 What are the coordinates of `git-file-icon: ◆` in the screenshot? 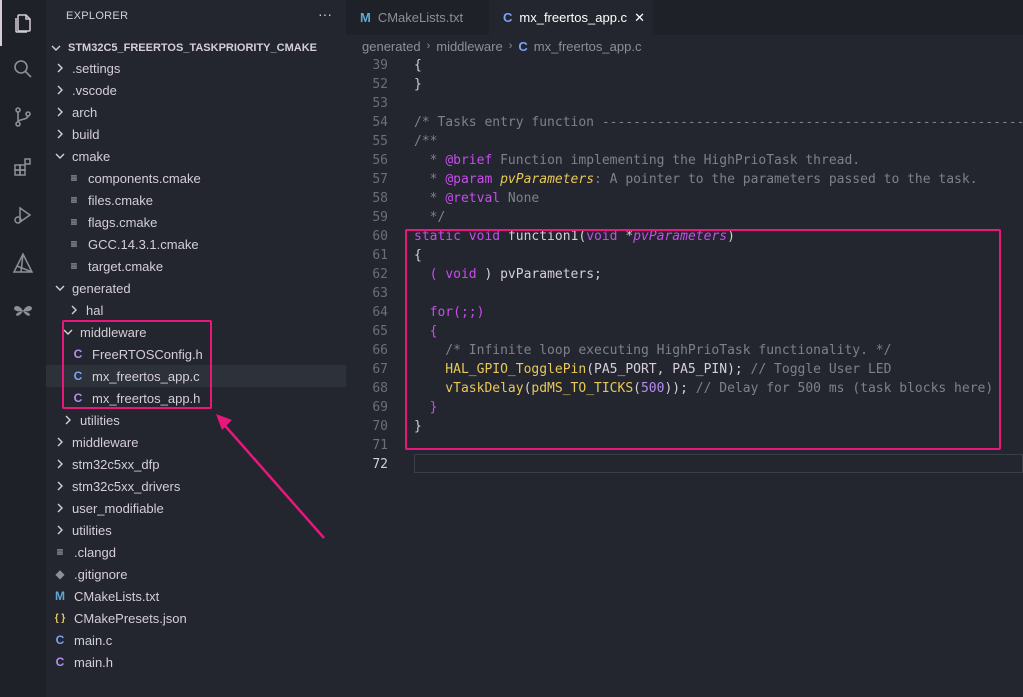 It's located at (60, 574).